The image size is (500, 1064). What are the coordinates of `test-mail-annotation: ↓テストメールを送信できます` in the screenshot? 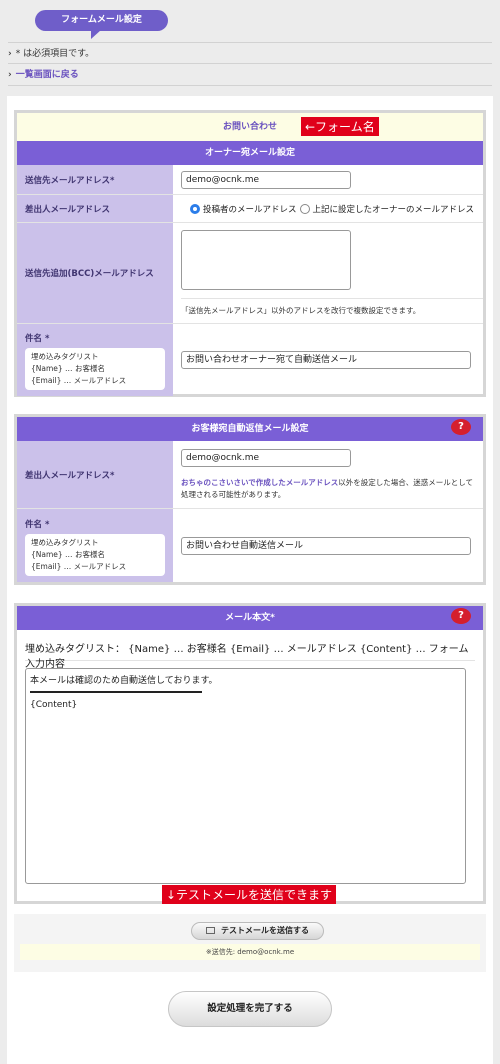 It's located at (249, 894).